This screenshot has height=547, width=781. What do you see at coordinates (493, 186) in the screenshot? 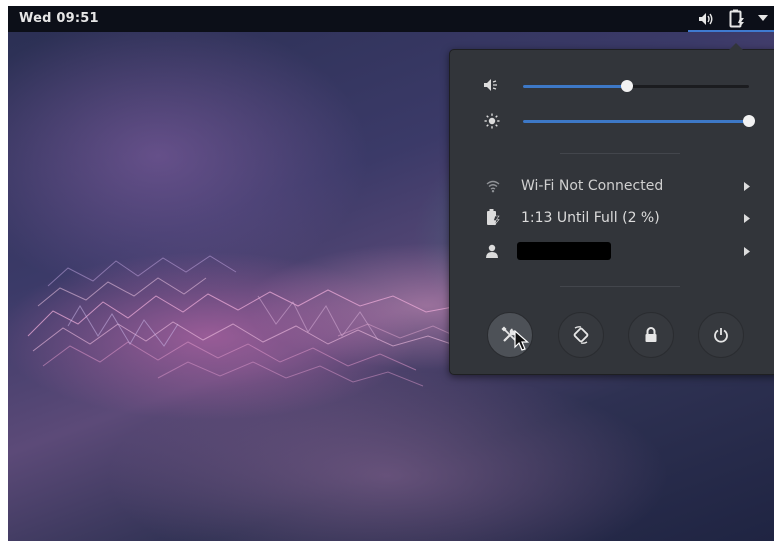
I see `wifi-icon` at bounding box center [493, 186].